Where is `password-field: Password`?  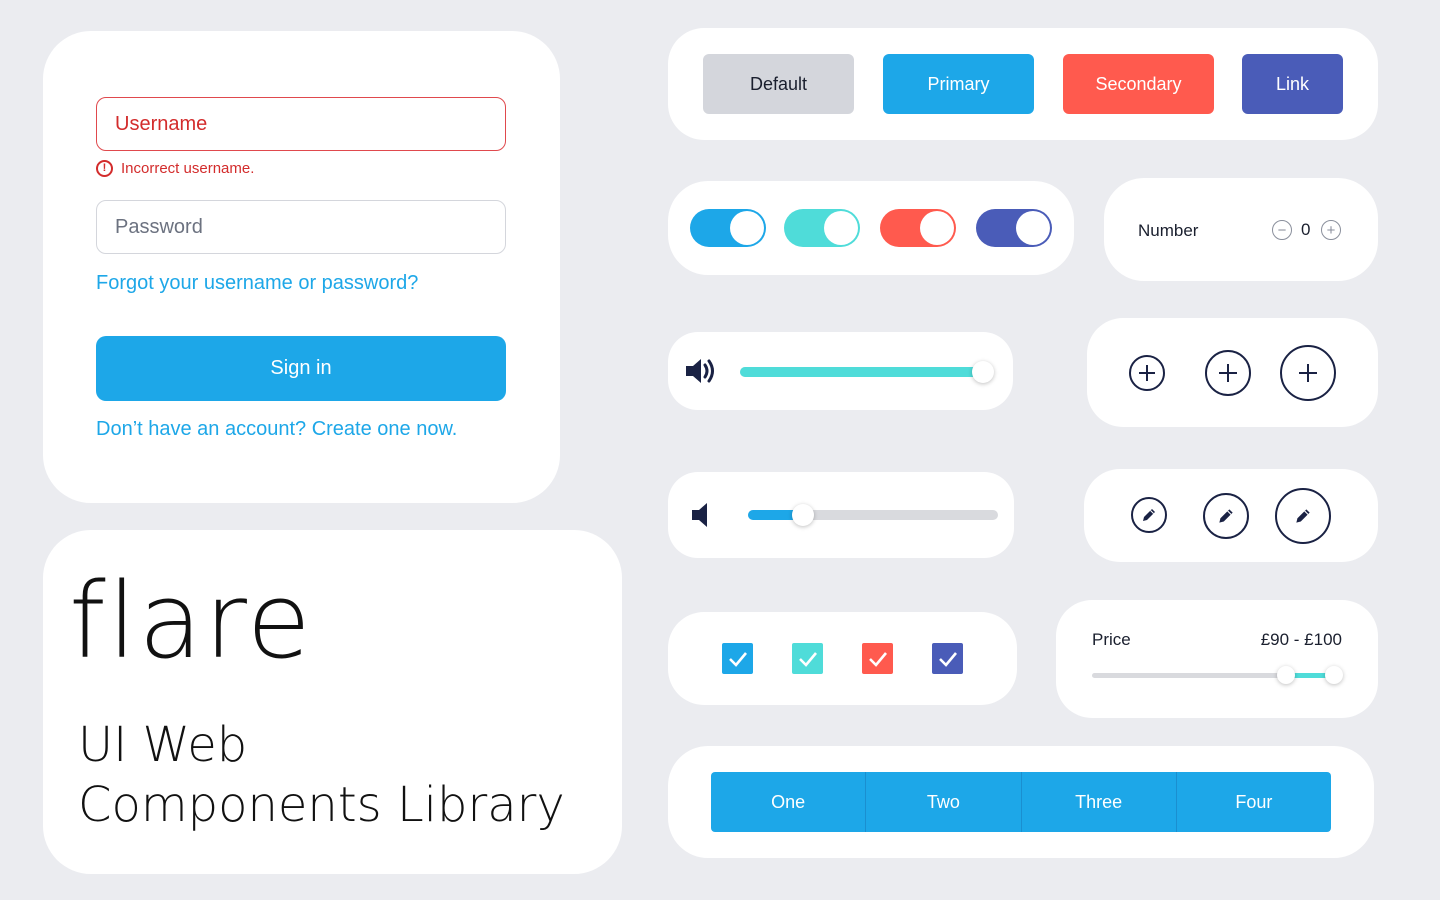 password-field: Password is located at coordinates (301, 227).